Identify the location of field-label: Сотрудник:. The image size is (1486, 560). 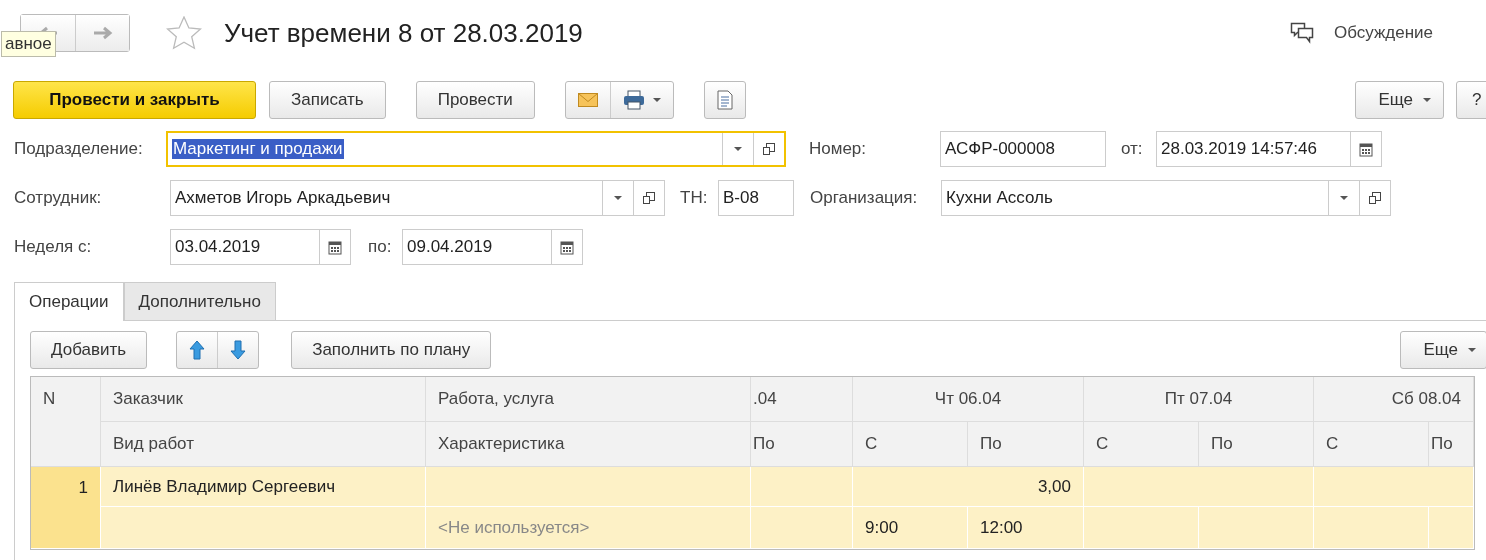
(58, 198).